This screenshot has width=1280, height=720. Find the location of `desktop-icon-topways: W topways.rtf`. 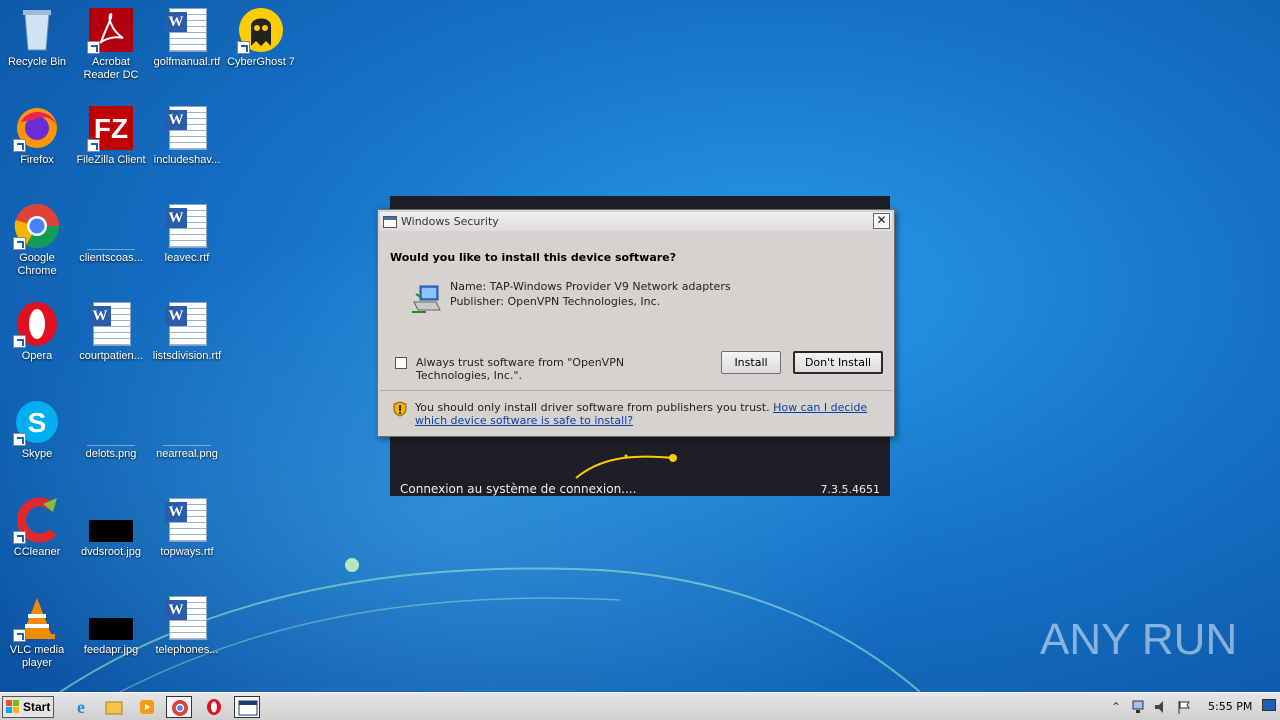

desktop-icon-topways: W topways.rtf is located at coordinates (187, 535).